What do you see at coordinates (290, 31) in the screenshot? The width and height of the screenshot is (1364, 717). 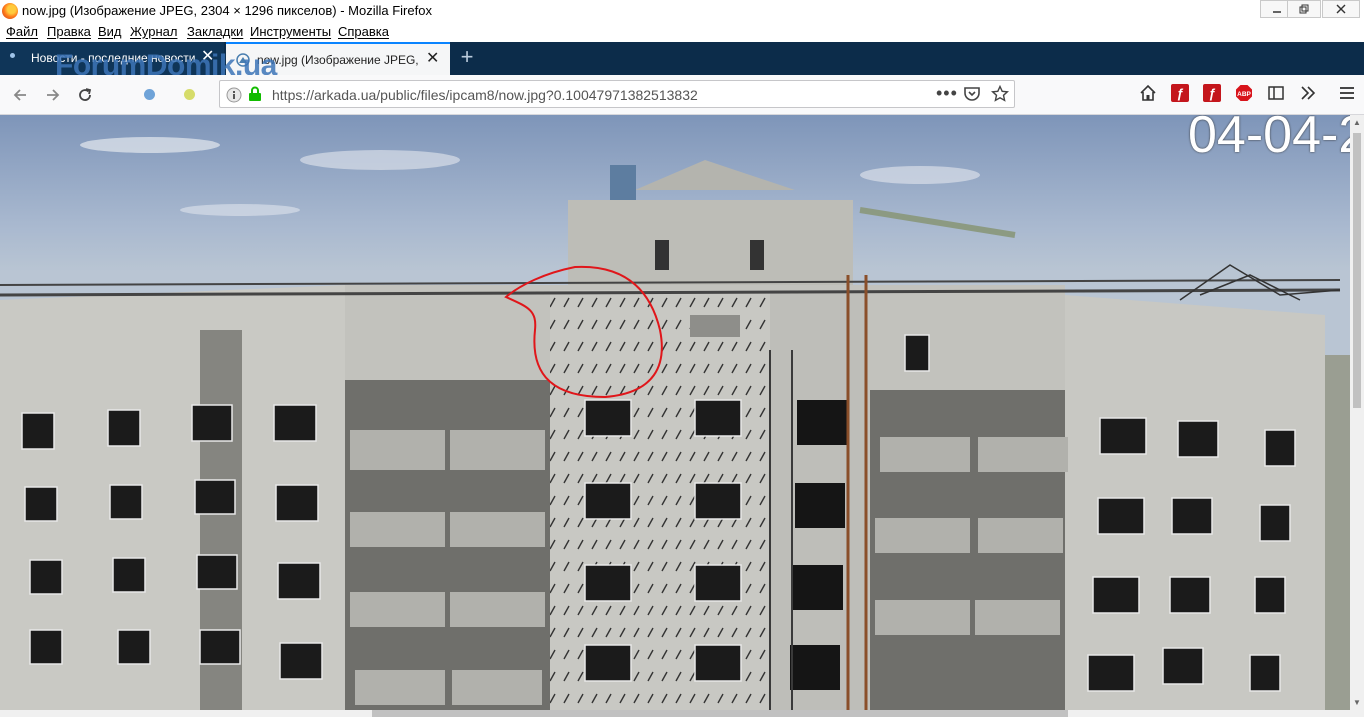 I see `menu-tools: Инструменты` at bounding box center [290, 31].